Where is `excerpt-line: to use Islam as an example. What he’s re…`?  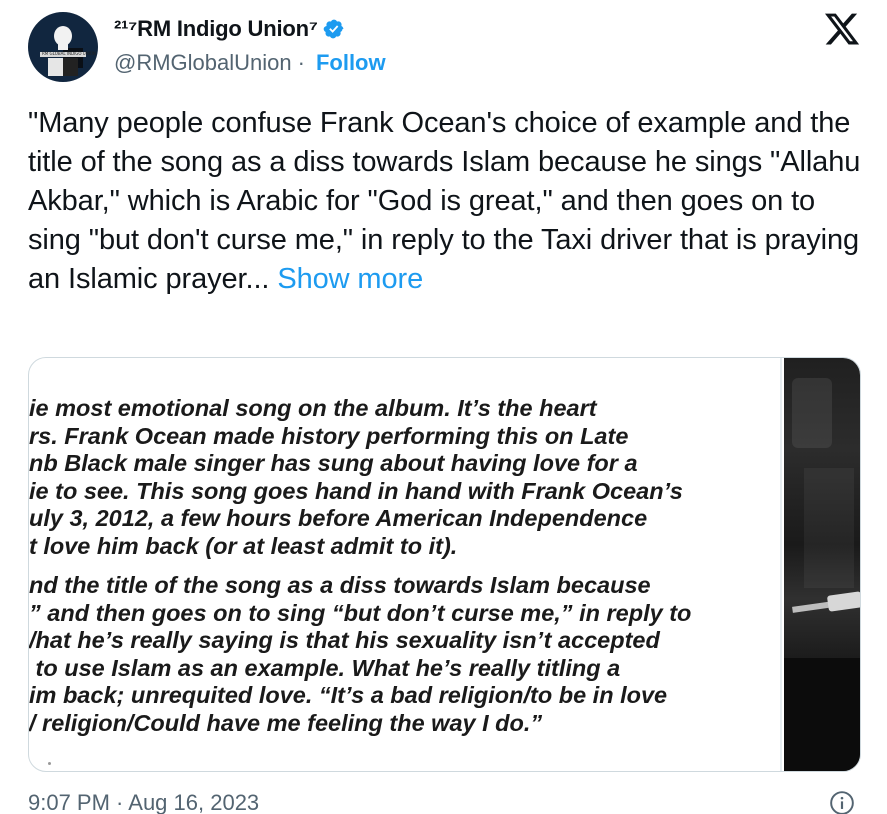 excerpt-line: to use Islam as an example. What he’s re… is located at coordinates (325, 667).